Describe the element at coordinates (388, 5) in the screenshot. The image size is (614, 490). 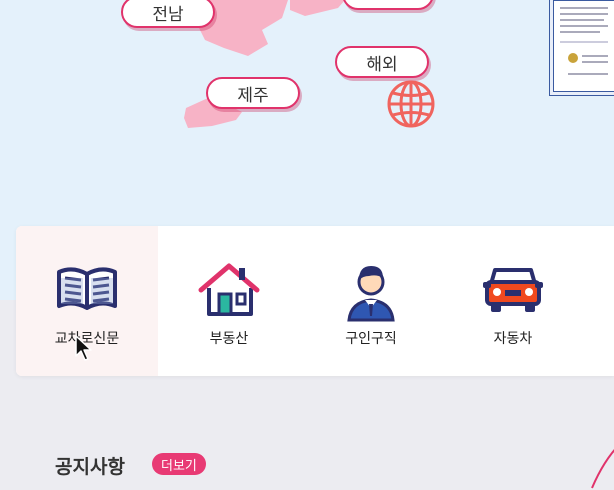
I see `region-hidden-button` at that location.